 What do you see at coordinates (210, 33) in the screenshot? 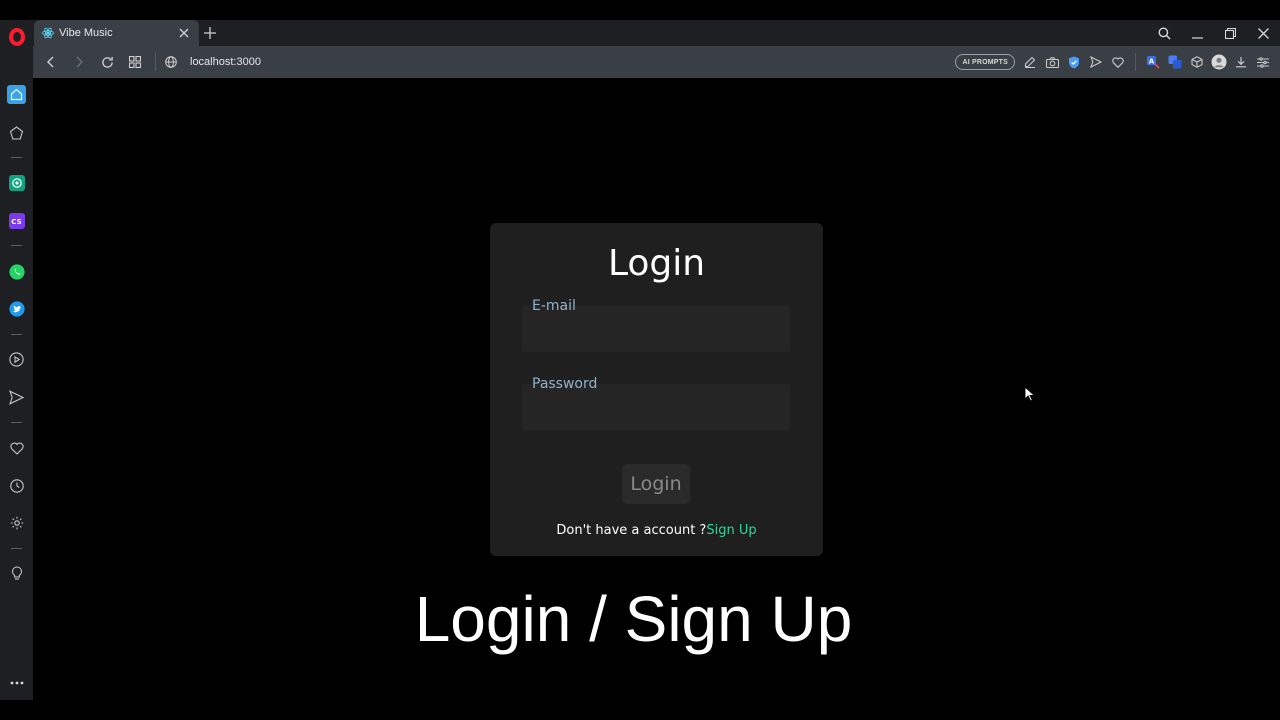
I see `new-tab-button` at bounding box center [210, 33].